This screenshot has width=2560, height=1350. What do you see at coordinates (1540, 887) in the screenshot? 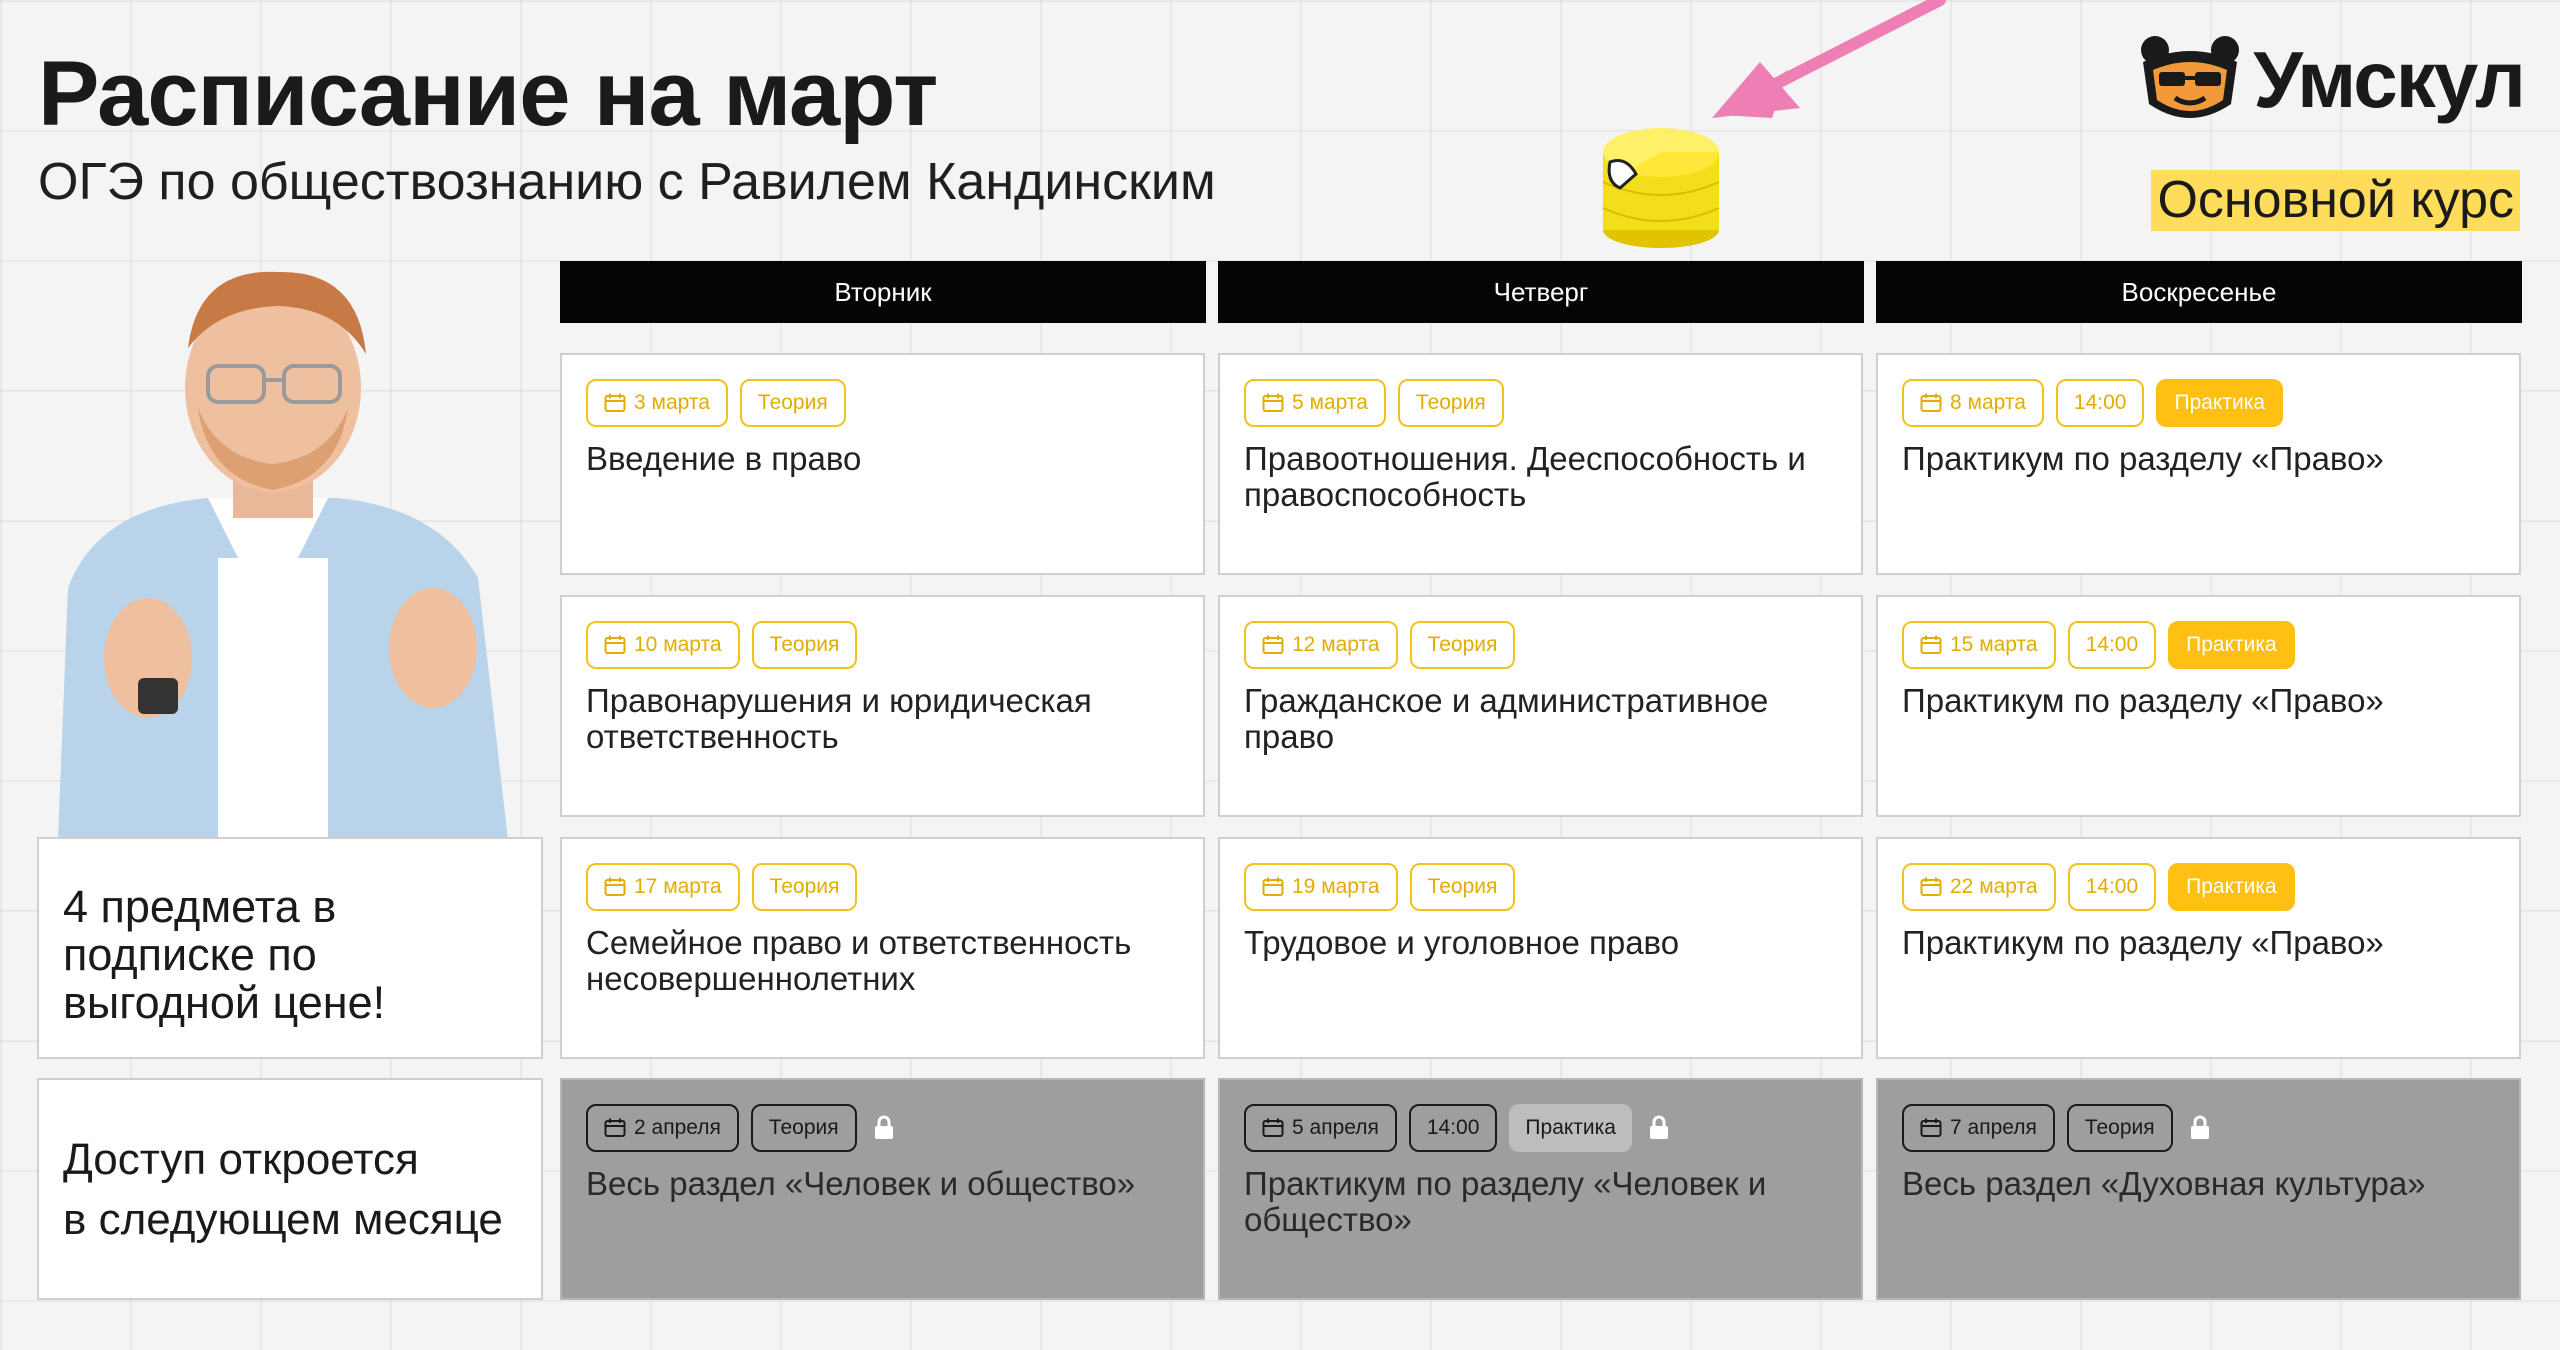
I see `lesson-tags: 19 марта Теория` at bounding box center [1540, 887].